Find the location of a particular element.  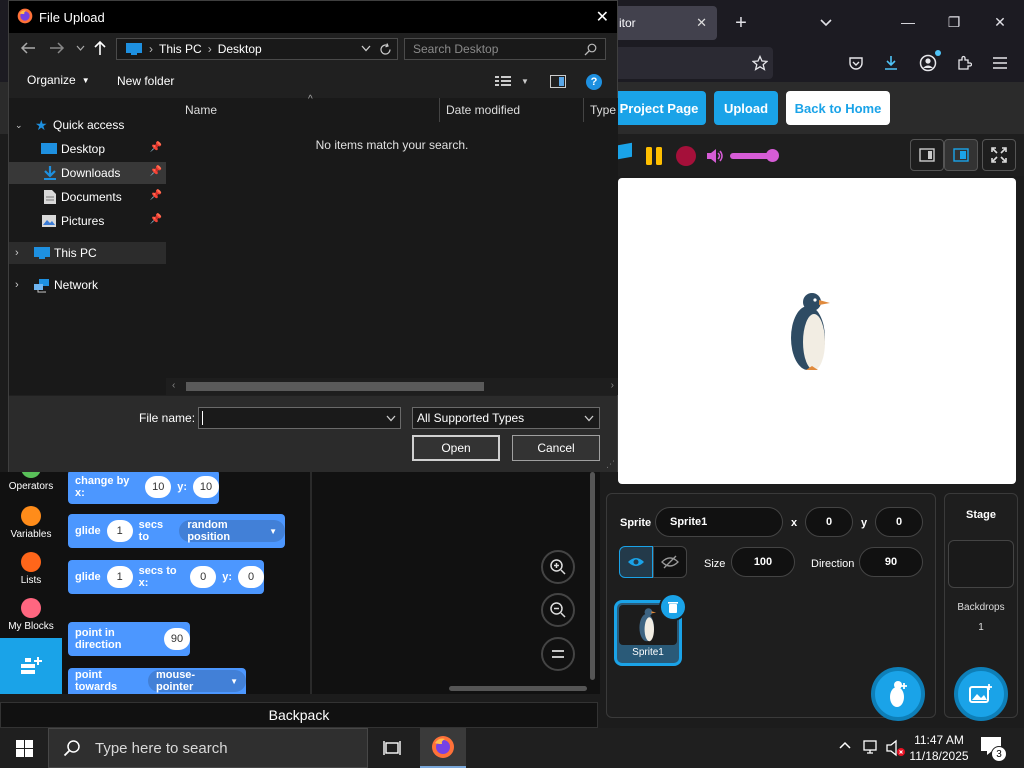

block-dropdown: mouse-pointer ▼ is located at coordinates (196, 681).